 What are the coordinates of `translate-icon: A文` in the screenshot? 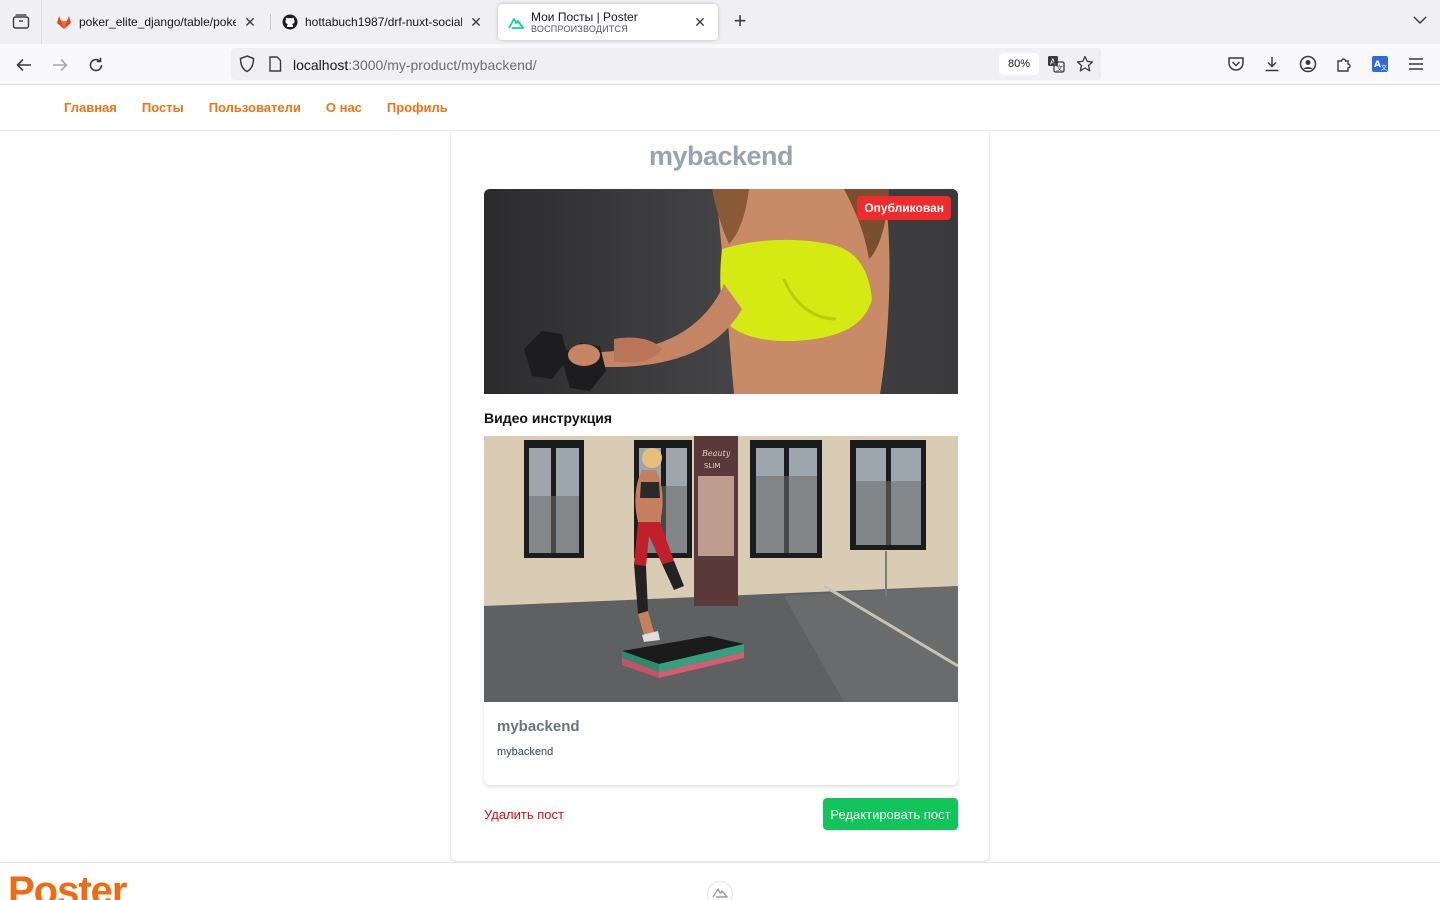 It's located at (1056, 64).